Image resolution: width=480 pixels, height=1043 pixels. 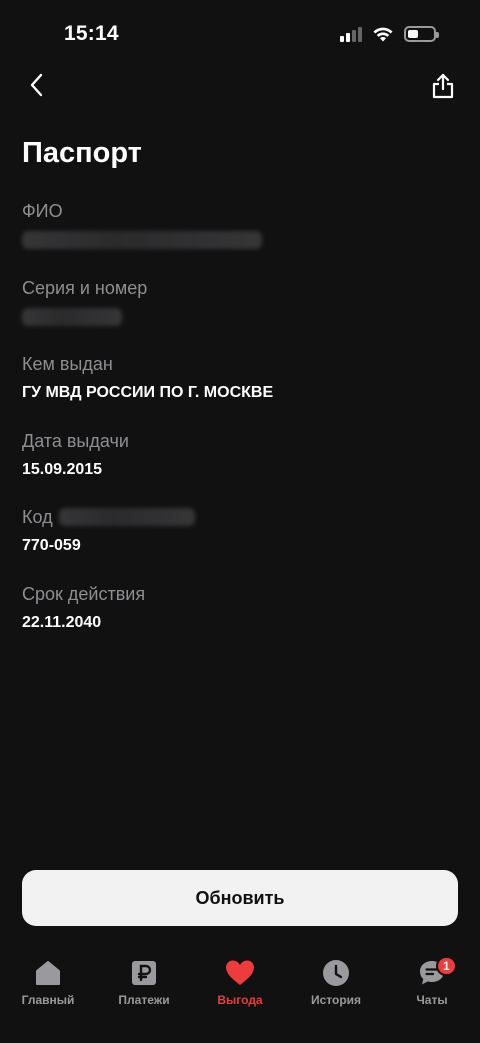 I want to click on field-code: Код 770-059, so click(x=240, y=544).